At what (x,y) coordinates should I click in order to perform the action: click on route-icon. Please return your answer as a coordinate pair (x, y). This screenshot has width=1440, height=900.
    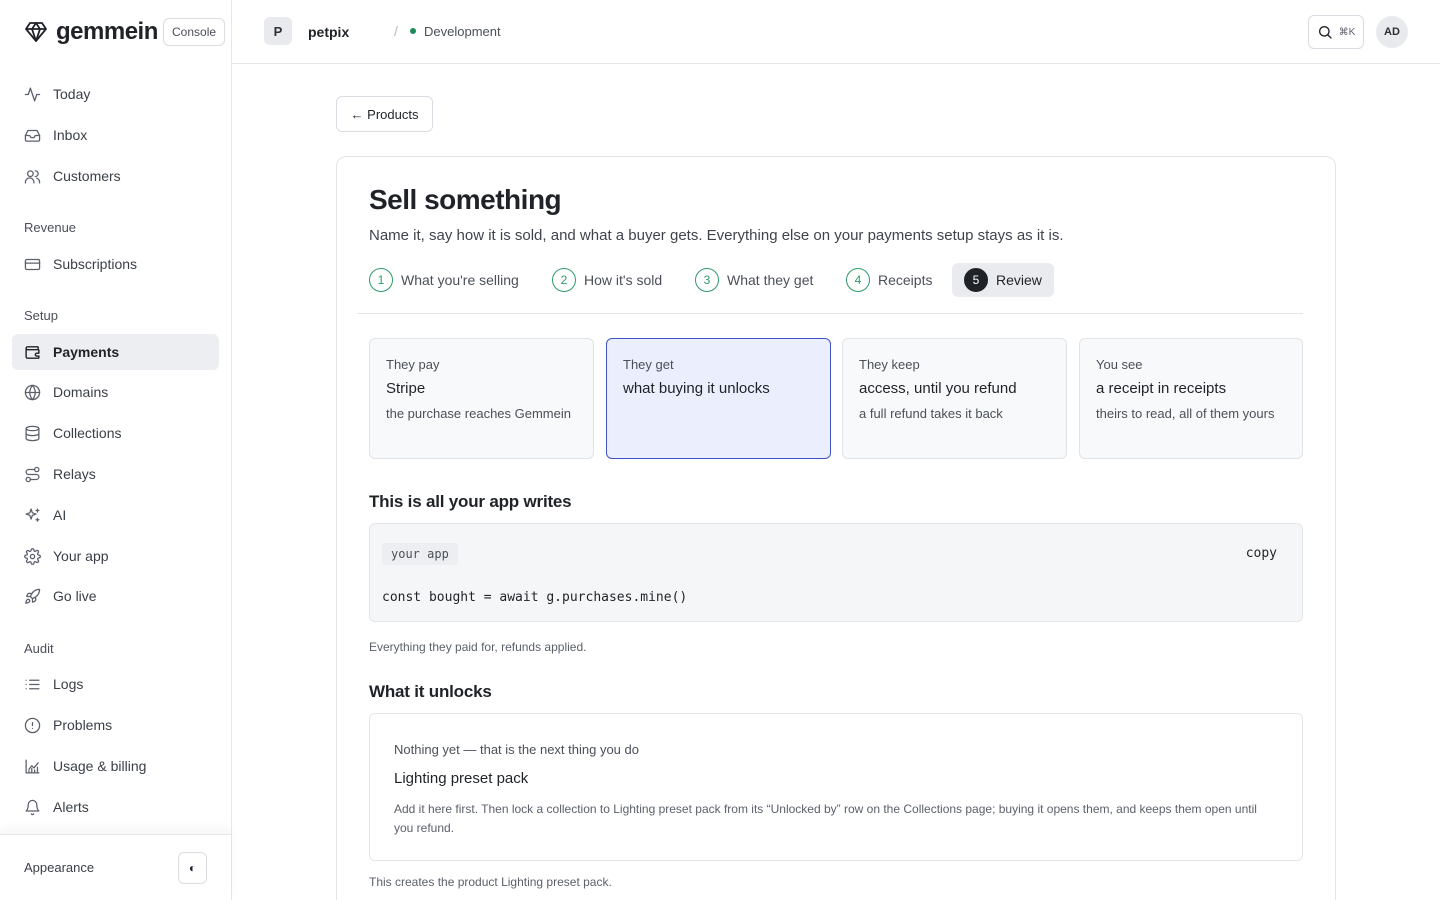
    Looking at the image, I should click on (32, 474).